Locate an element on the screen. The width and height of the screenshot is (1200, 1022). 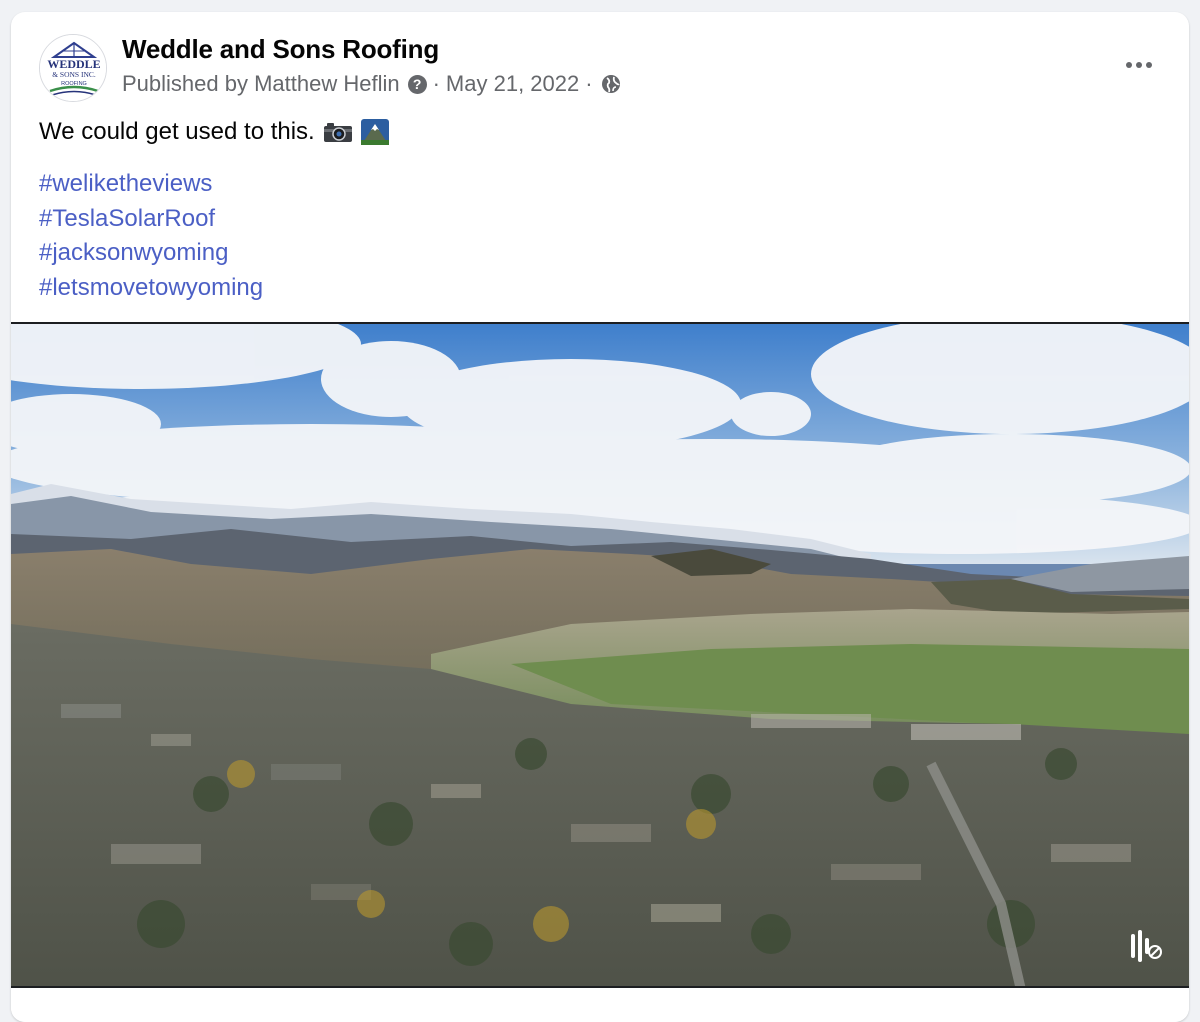
more-options-button is located at coordinates (1139, 65).